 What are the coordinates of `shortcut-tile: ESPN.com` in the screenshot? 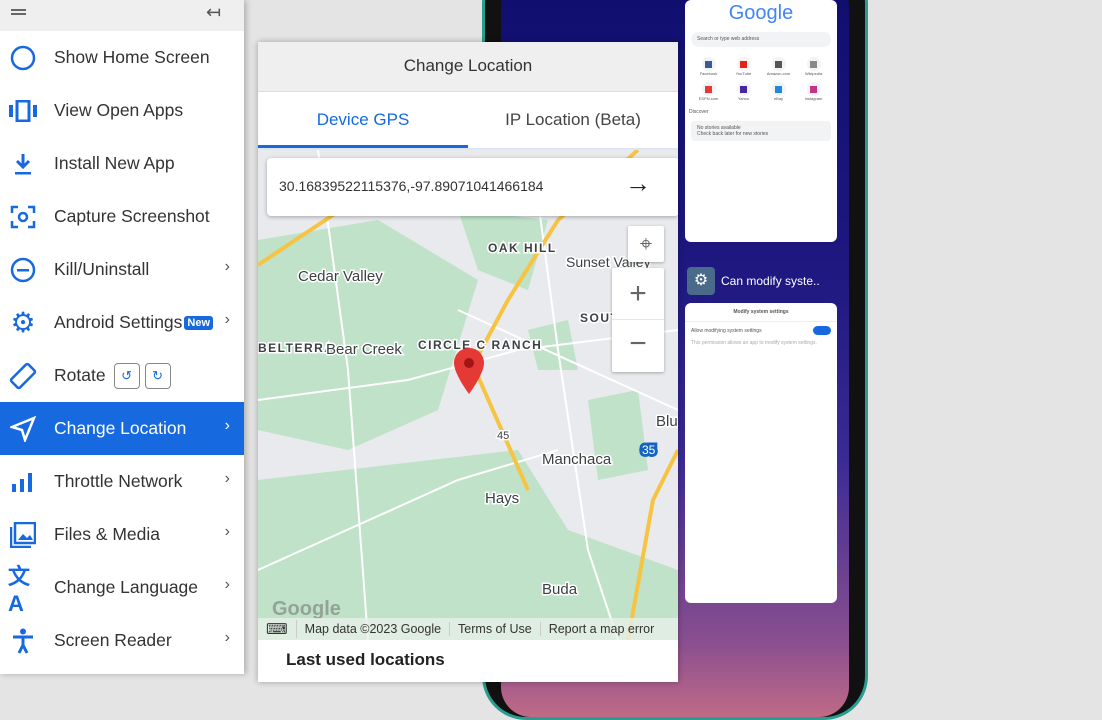 It's located at (708, 91).